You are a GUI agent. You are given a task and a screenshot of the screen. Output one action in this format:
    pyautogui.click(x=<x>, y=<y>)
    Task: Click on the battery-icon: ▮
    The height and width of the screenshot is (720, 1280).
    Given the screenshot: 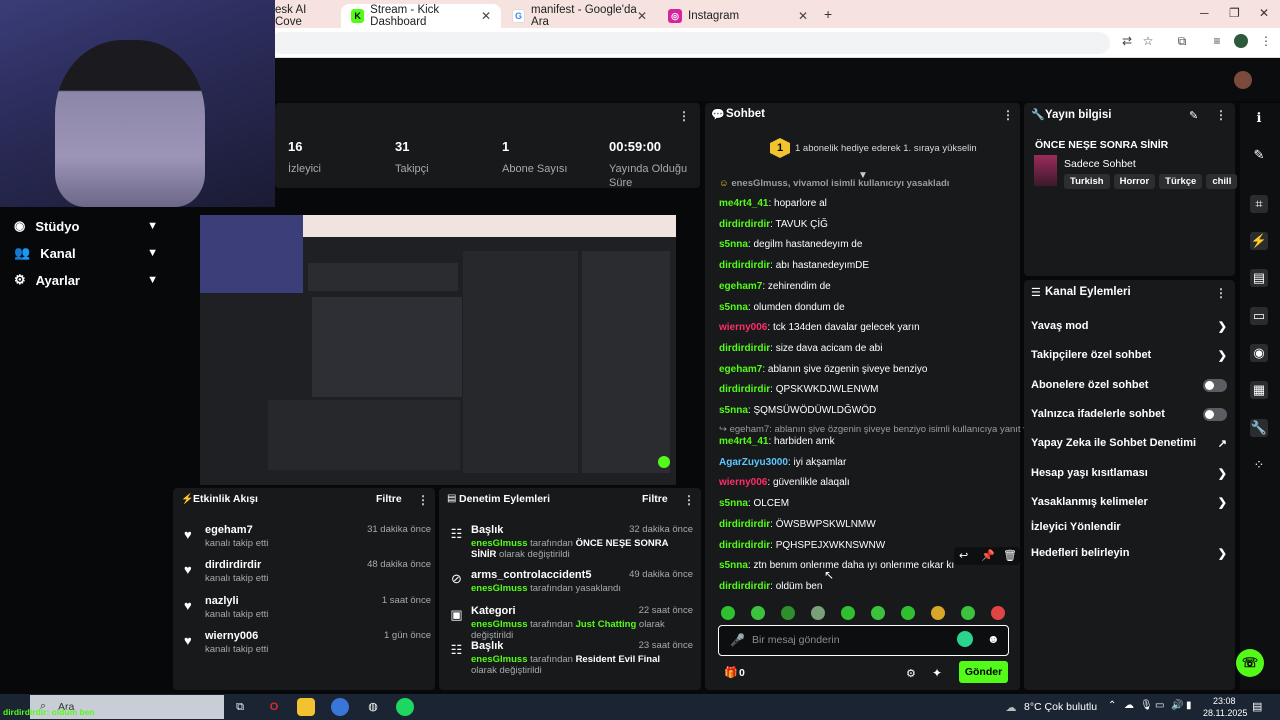 What is the action you would take?
    pyautogui.click(x=1189, y=705)
    